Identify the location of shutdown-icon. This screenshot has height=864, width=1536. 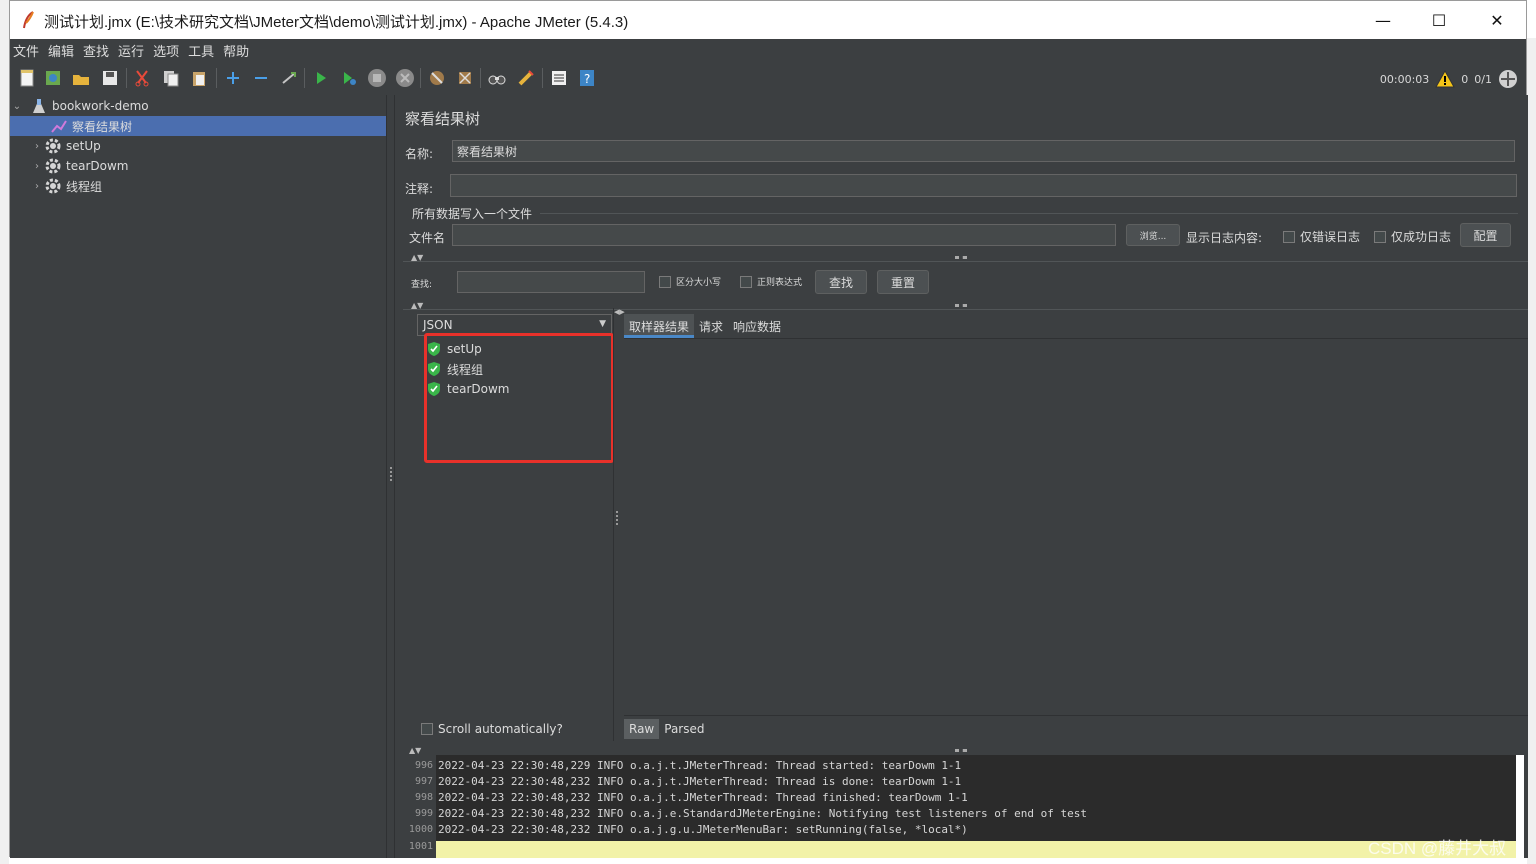
(405, 78).